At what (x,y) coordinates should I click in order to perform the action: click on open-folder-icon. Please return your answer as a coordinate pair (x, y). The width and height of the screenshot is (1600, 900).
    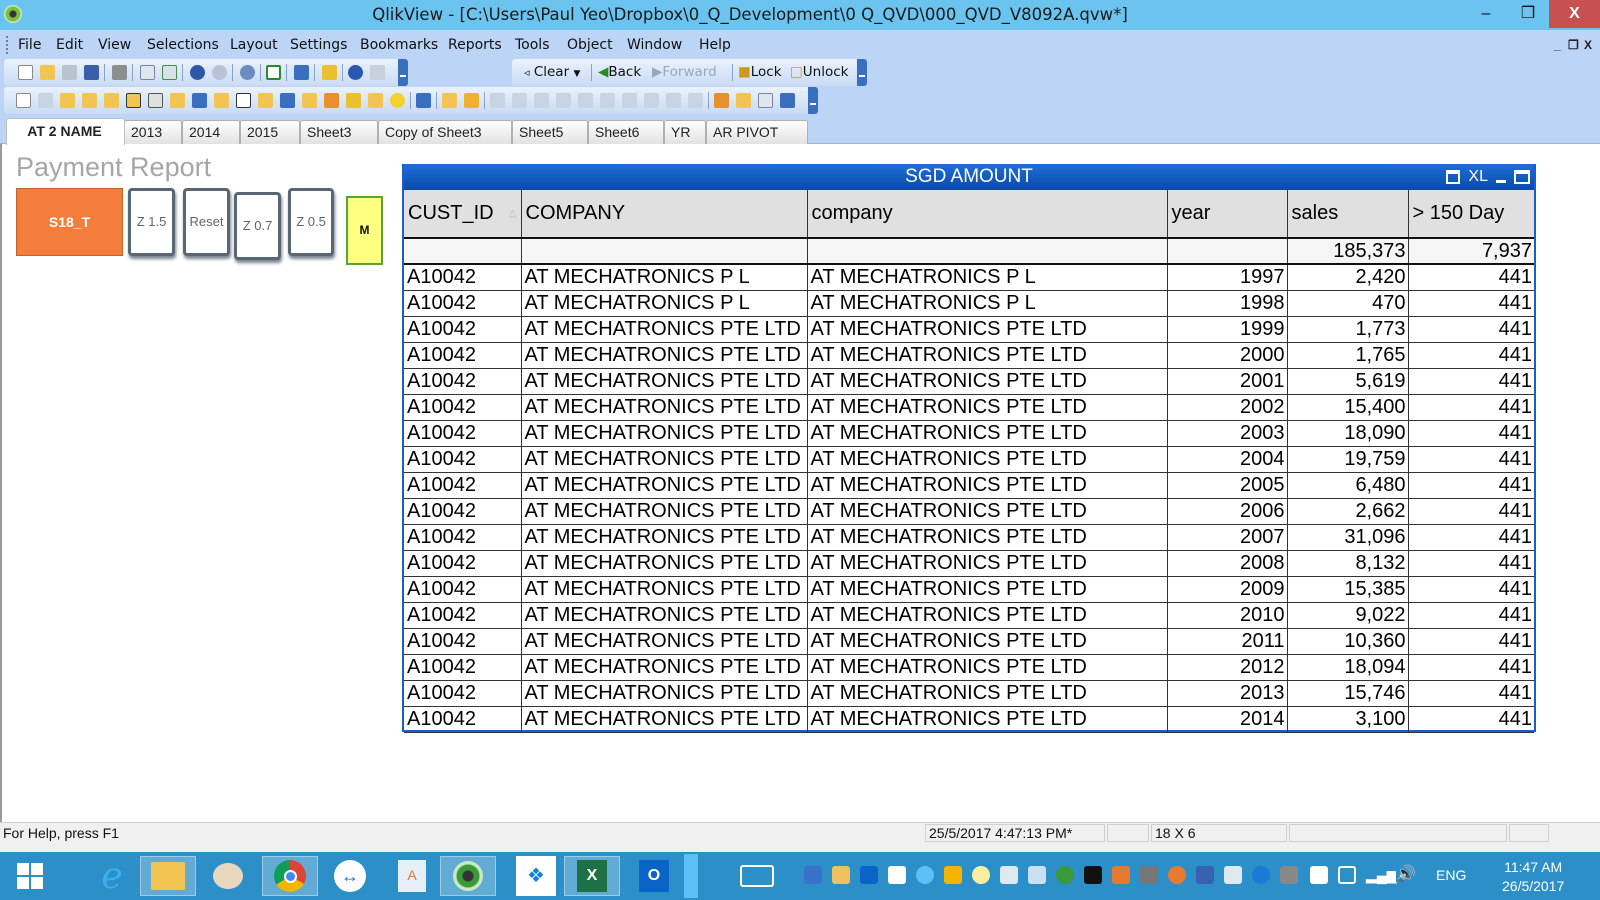
    Looking at the image, I should click on (47, 72).